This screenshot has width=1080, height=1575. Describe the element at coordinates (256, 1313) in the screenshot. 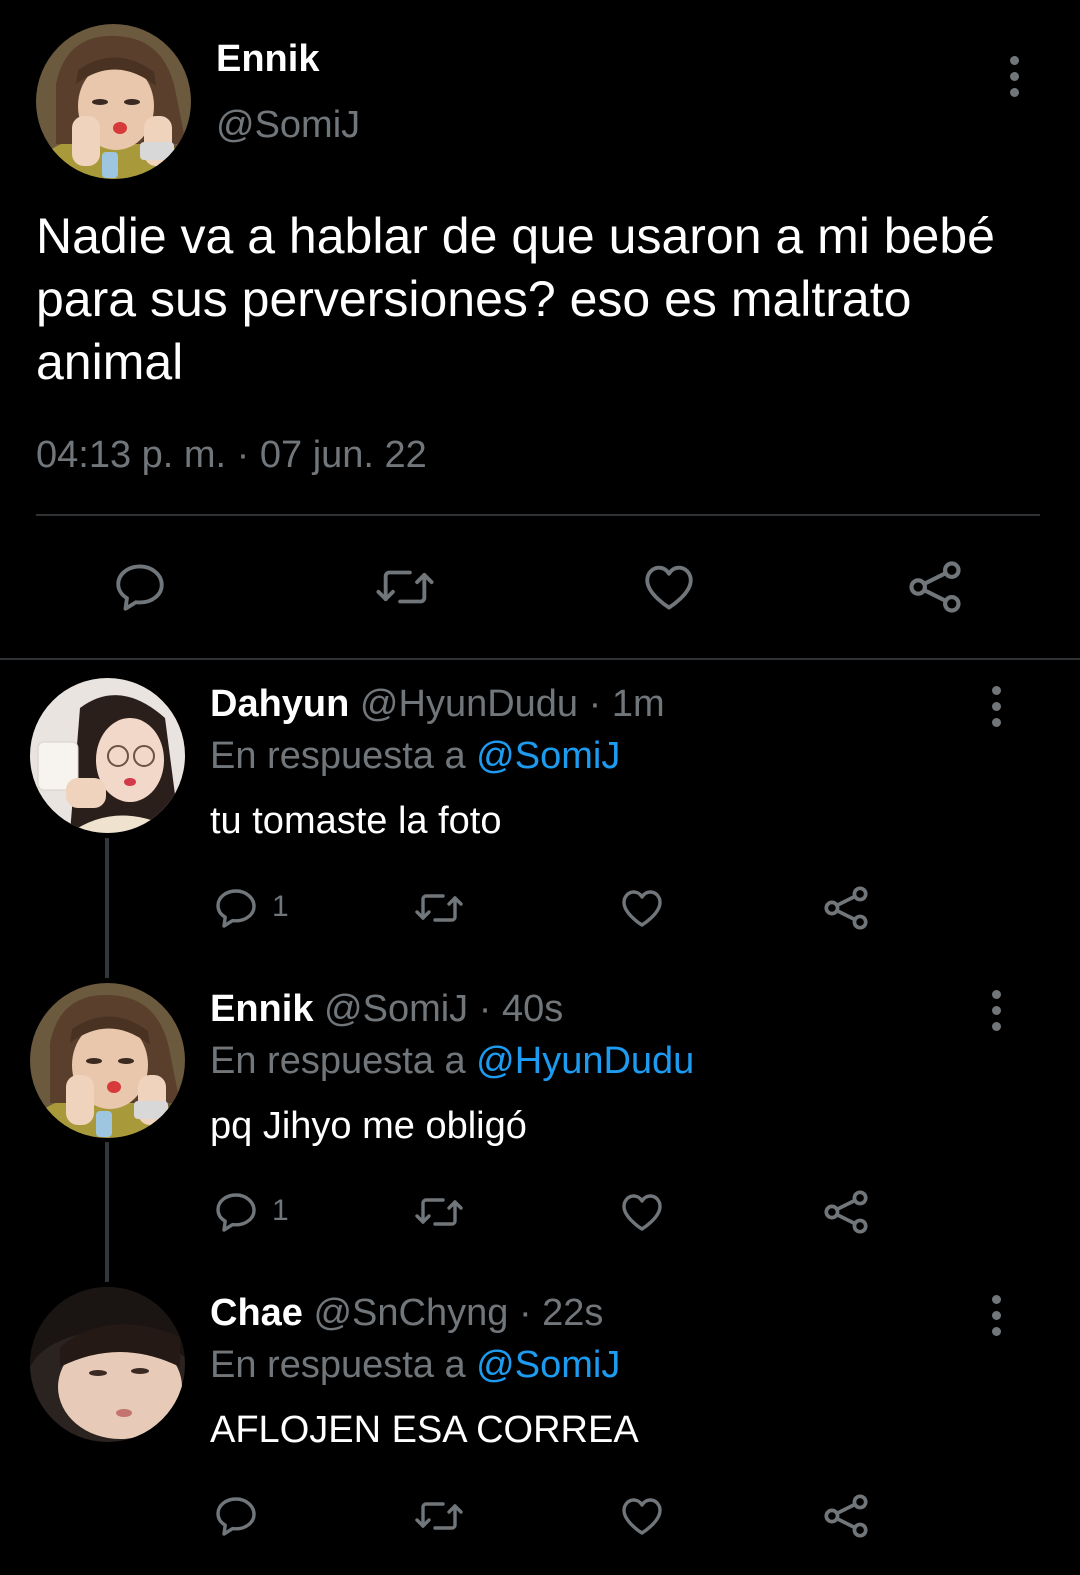

I see `author-name: Chae` at that location.